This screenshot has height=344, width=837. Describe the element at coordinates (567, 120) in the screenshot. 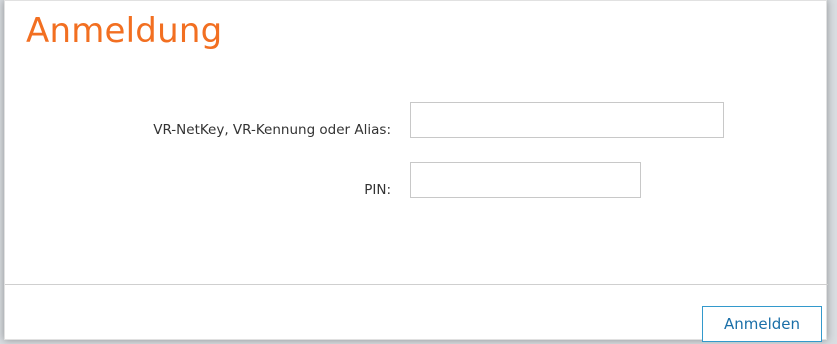

I see `username-input` at that location.